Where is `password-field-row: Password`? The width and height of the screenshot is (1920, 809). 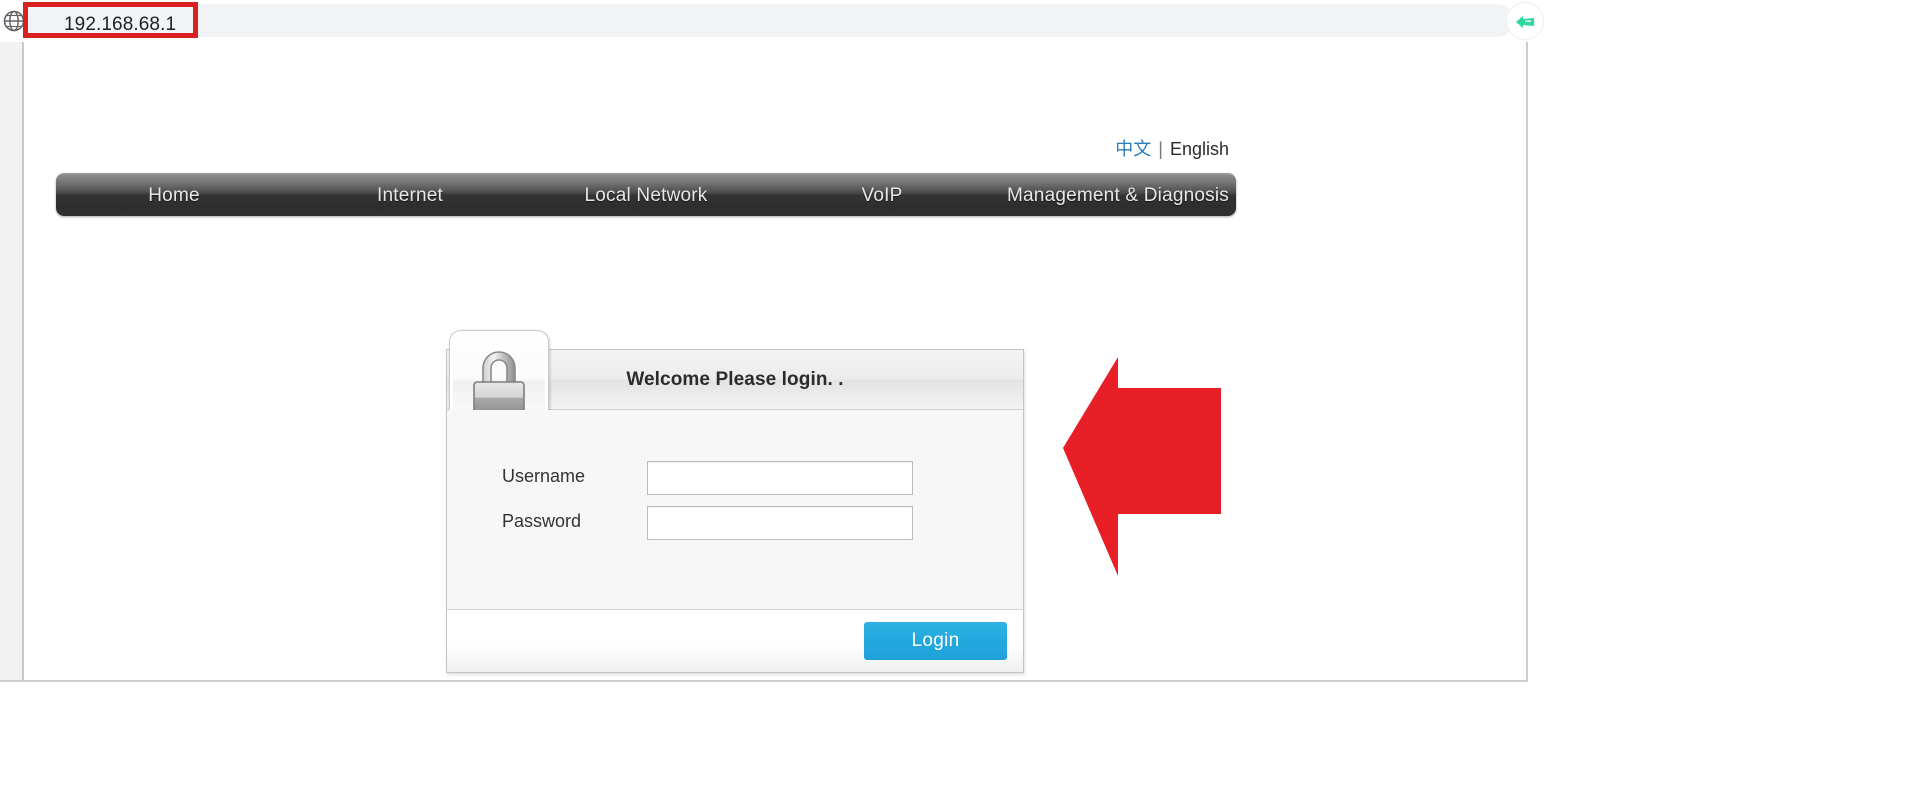 password-field-row: Password is located at coordinates (735, 523).